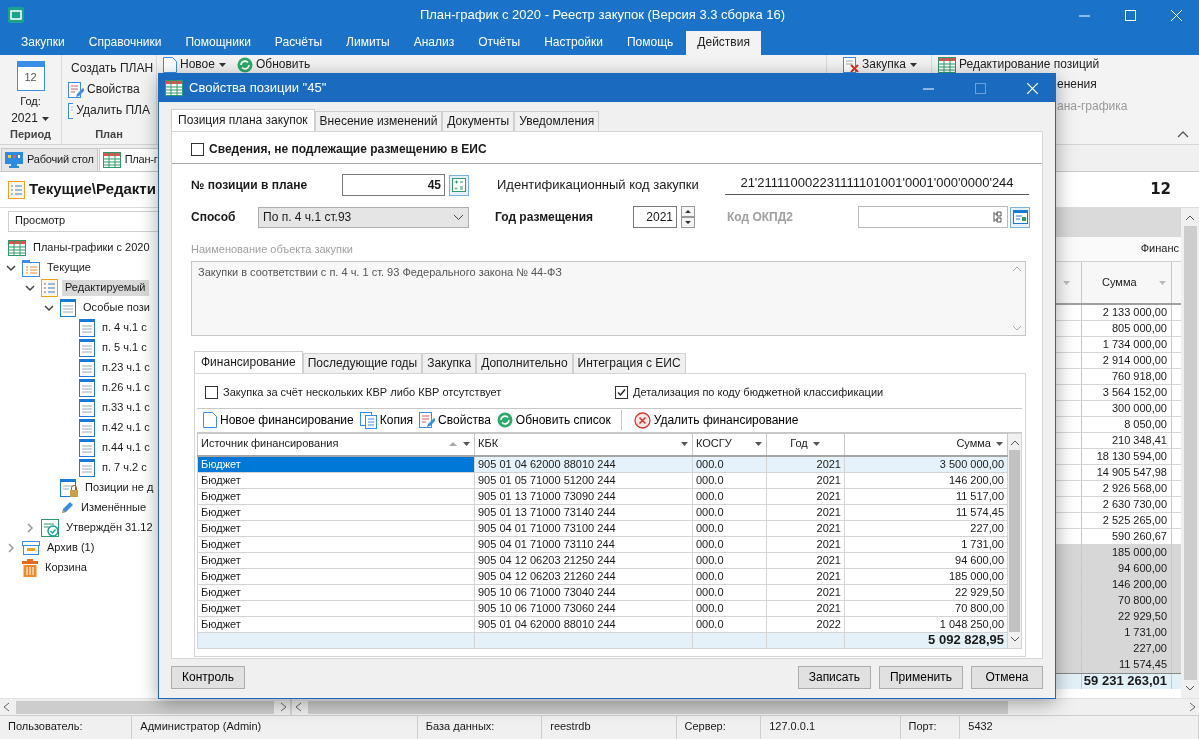  What do you see at coordinates (602, 496) in the screenshot?
I see `table-row: Бюджет 905 01 13 71000 73090 244 000.0 2021 11 517,00` at bounding box center [602, 496].